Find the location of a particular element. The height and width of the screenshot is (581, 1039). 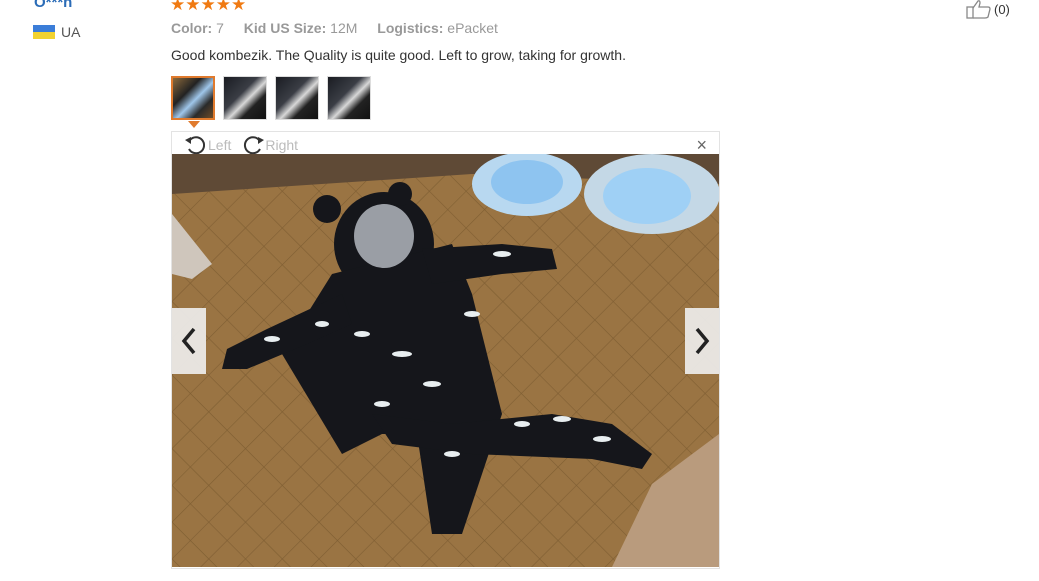

rotate-right-label: Right is located at coordinates (282, 145).